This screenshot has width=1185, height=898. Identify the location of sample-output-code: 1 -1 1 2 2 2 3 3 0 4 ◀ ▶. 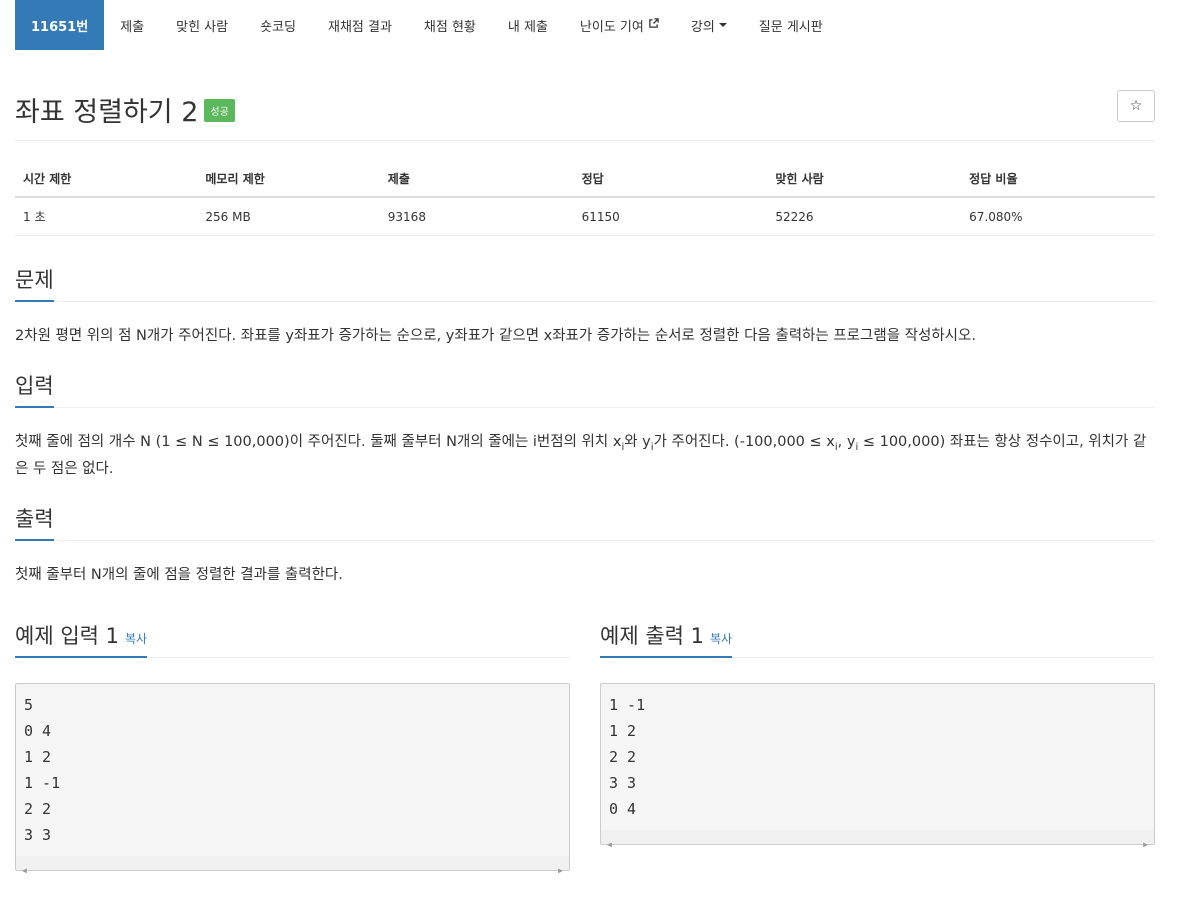
(877, 765).